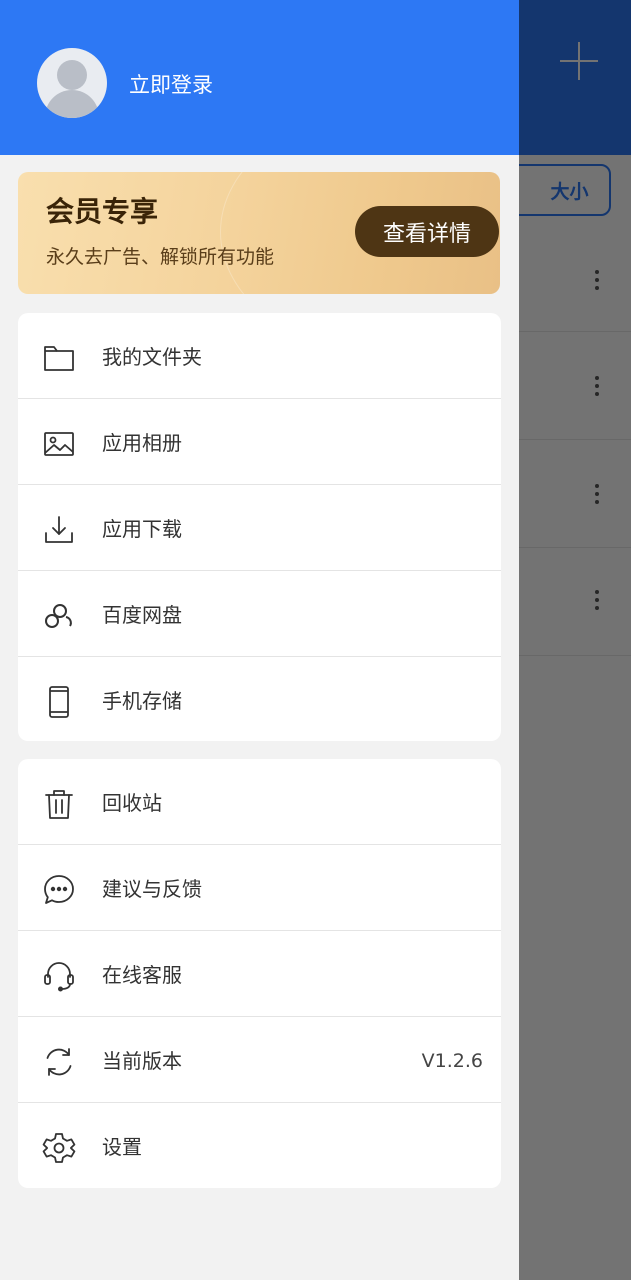  Describe the element at coordinates (59, 444) in the screenshot. I see `image-icon` at that location.